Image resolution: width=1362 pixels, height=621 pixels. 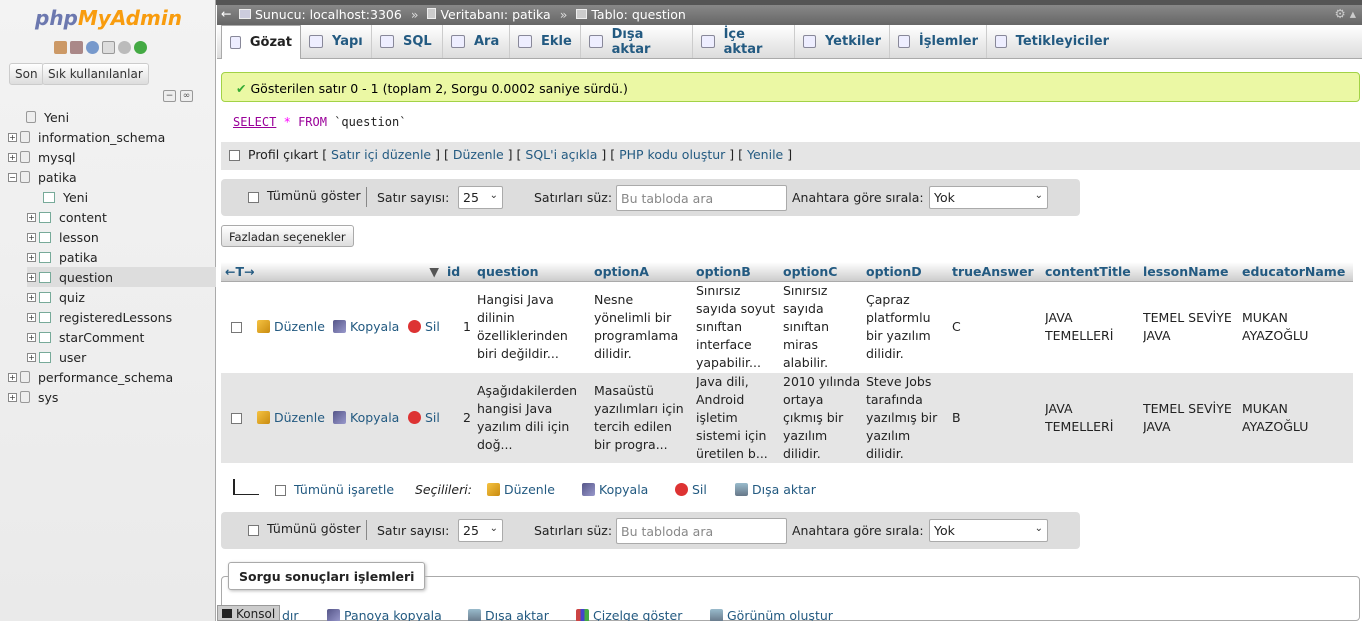 What do you see at coordinates (42, 157) in the screenshot?
I see `tree-db-mysql: + mysql` at bounding box center [42, 157].